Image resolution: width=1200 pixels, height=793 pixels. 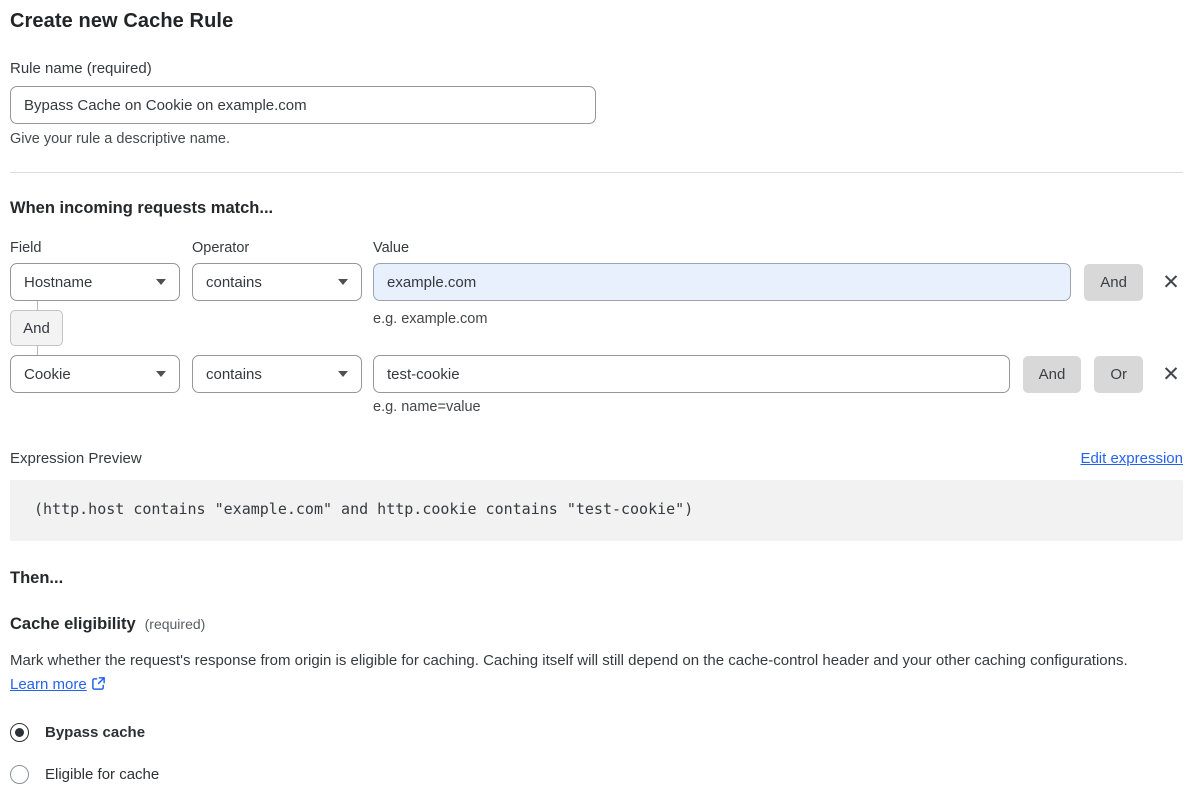 What do you see at coordinates (76, 458) in the screenshot?
I see `expression-preview-label: Expression Preview` at bounding box center [76, 458].